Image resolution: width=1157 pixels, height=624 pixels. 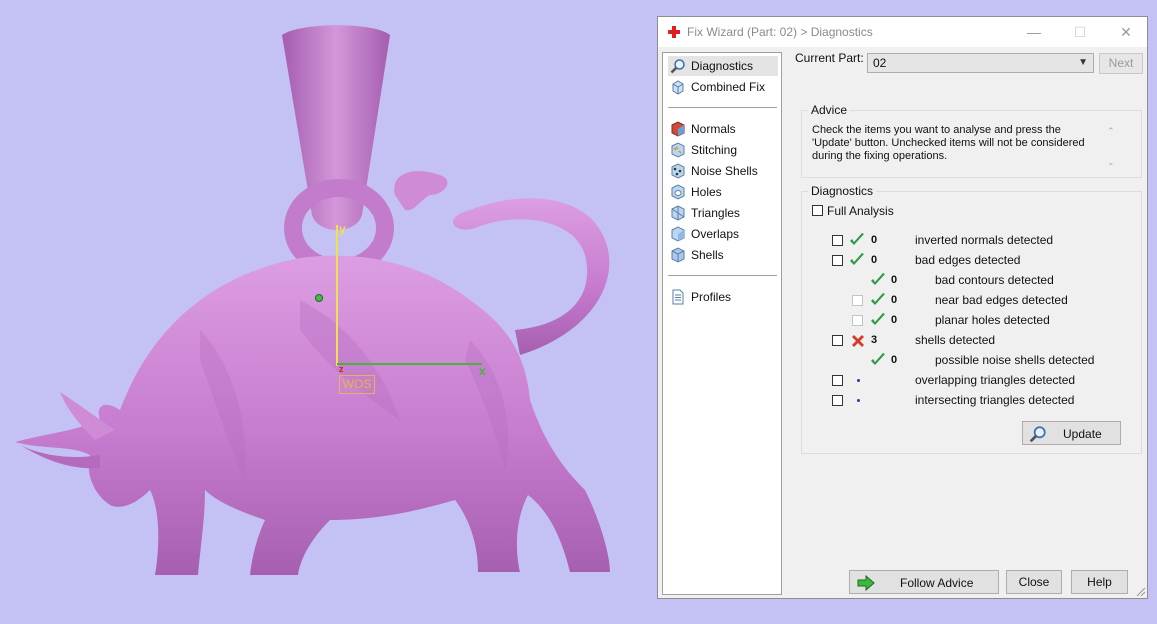 I want to click on near-bad-edges-checkbox, so click(x=857, y=300).